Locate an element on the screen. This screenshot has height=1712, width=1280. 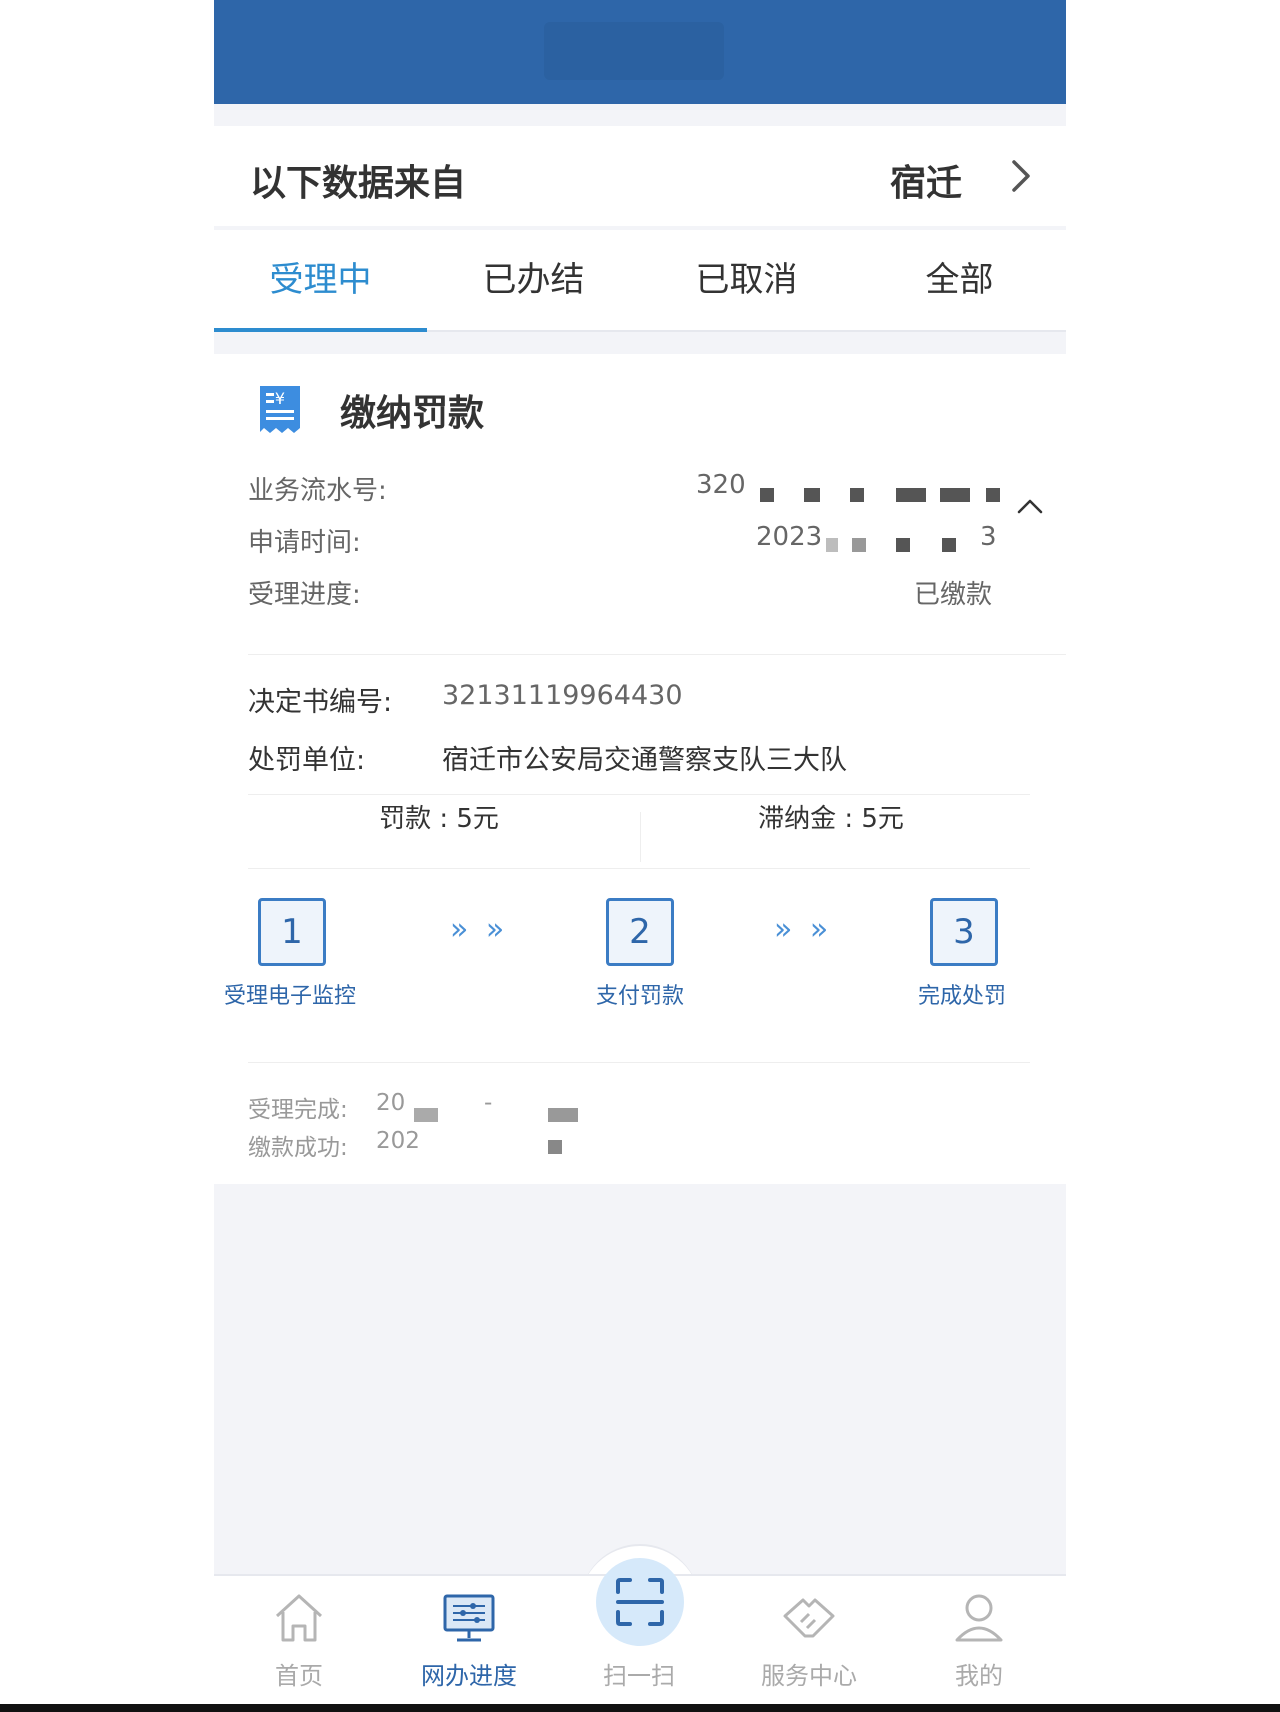
decision-no-label: 决定书编号: is located at coordinates (320, 702).